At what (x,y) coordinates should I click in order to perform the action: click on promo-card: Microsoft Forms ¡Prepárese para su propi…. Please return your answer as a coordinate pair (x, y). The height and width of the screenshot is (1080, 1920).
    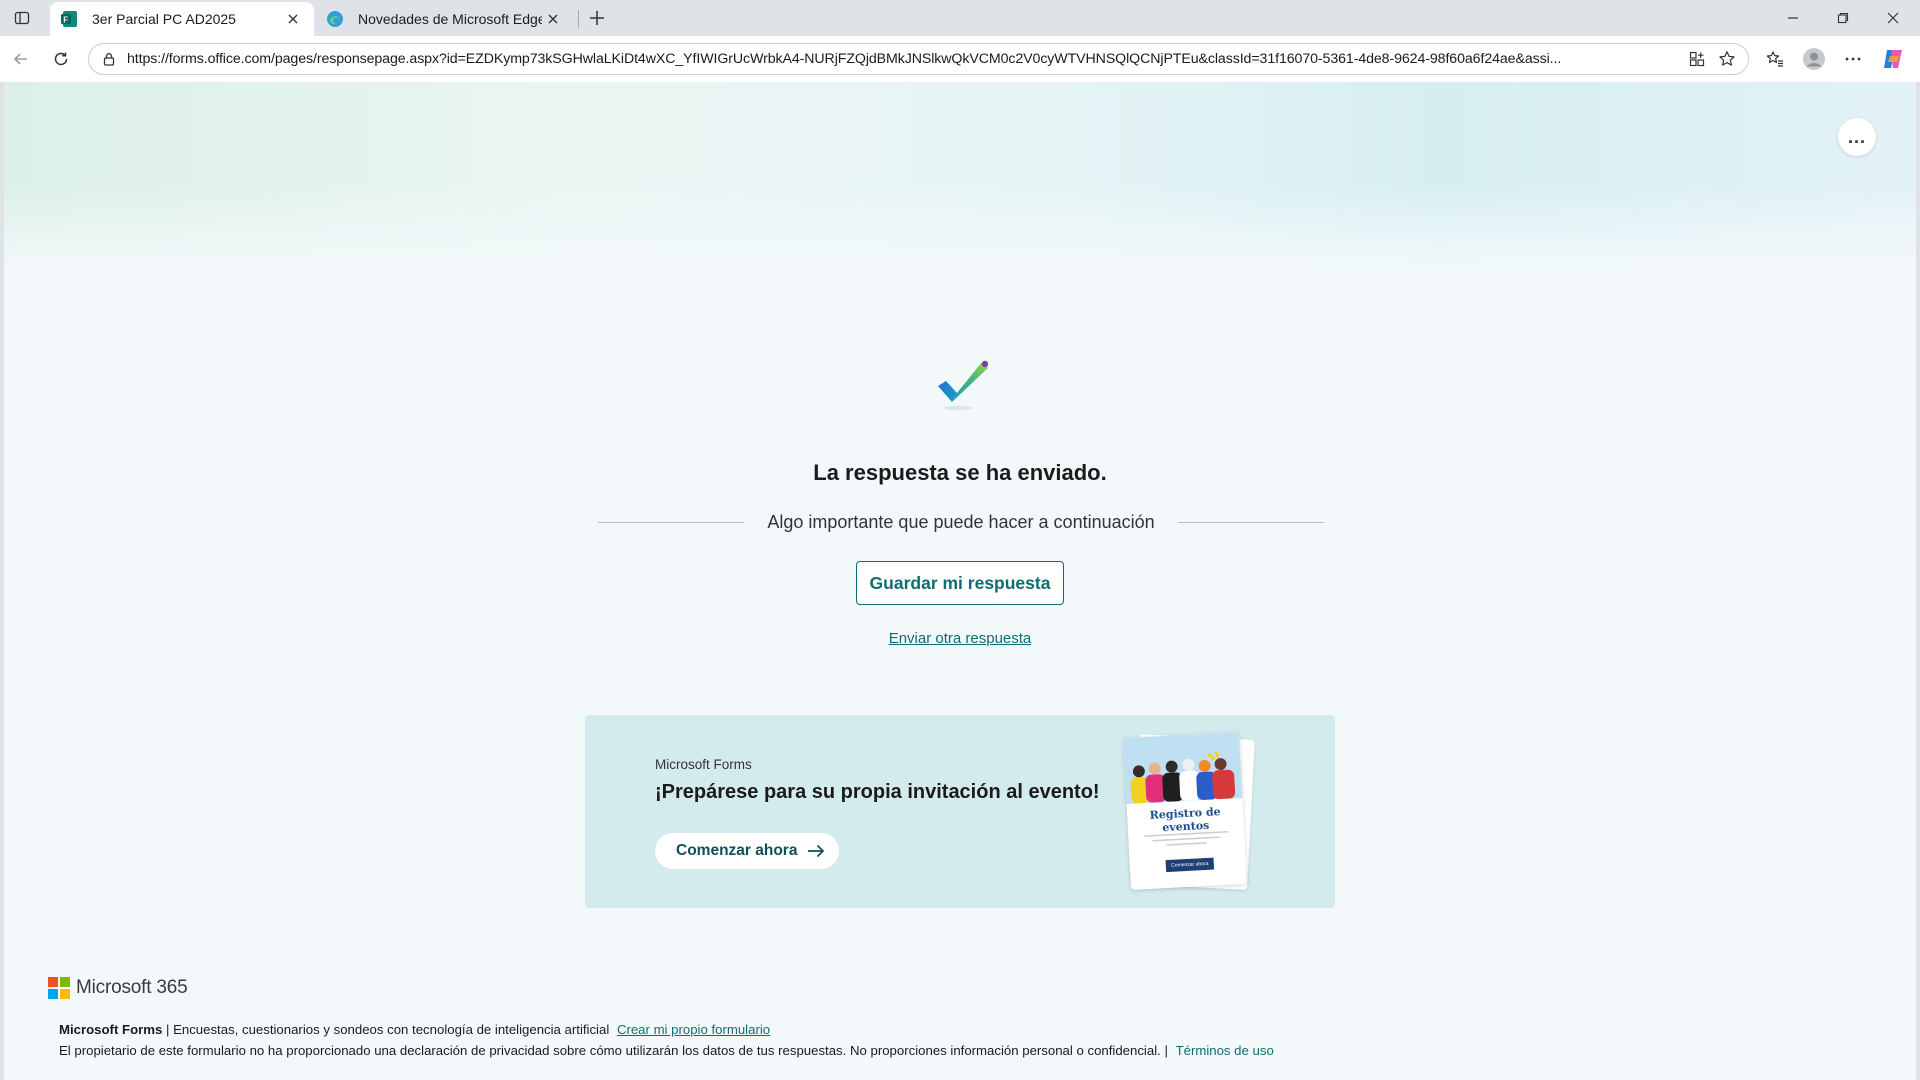
    Looking at the image, I should click on (960, 811).